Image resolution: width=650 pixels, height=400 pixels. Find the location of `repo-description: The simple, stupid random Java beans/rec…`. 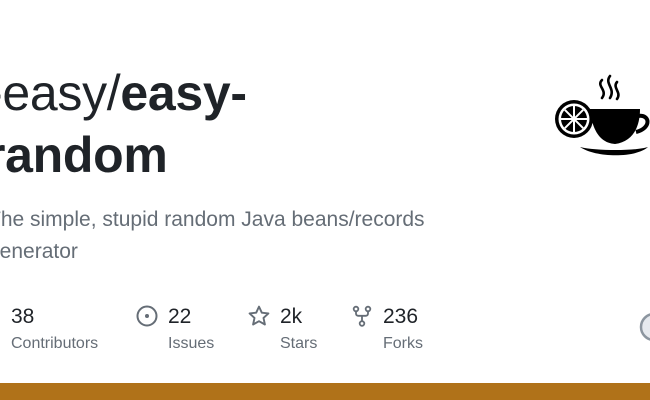

repo-description: The simple, stupid random Java beans/rec… is located at coordinates (212, 235).